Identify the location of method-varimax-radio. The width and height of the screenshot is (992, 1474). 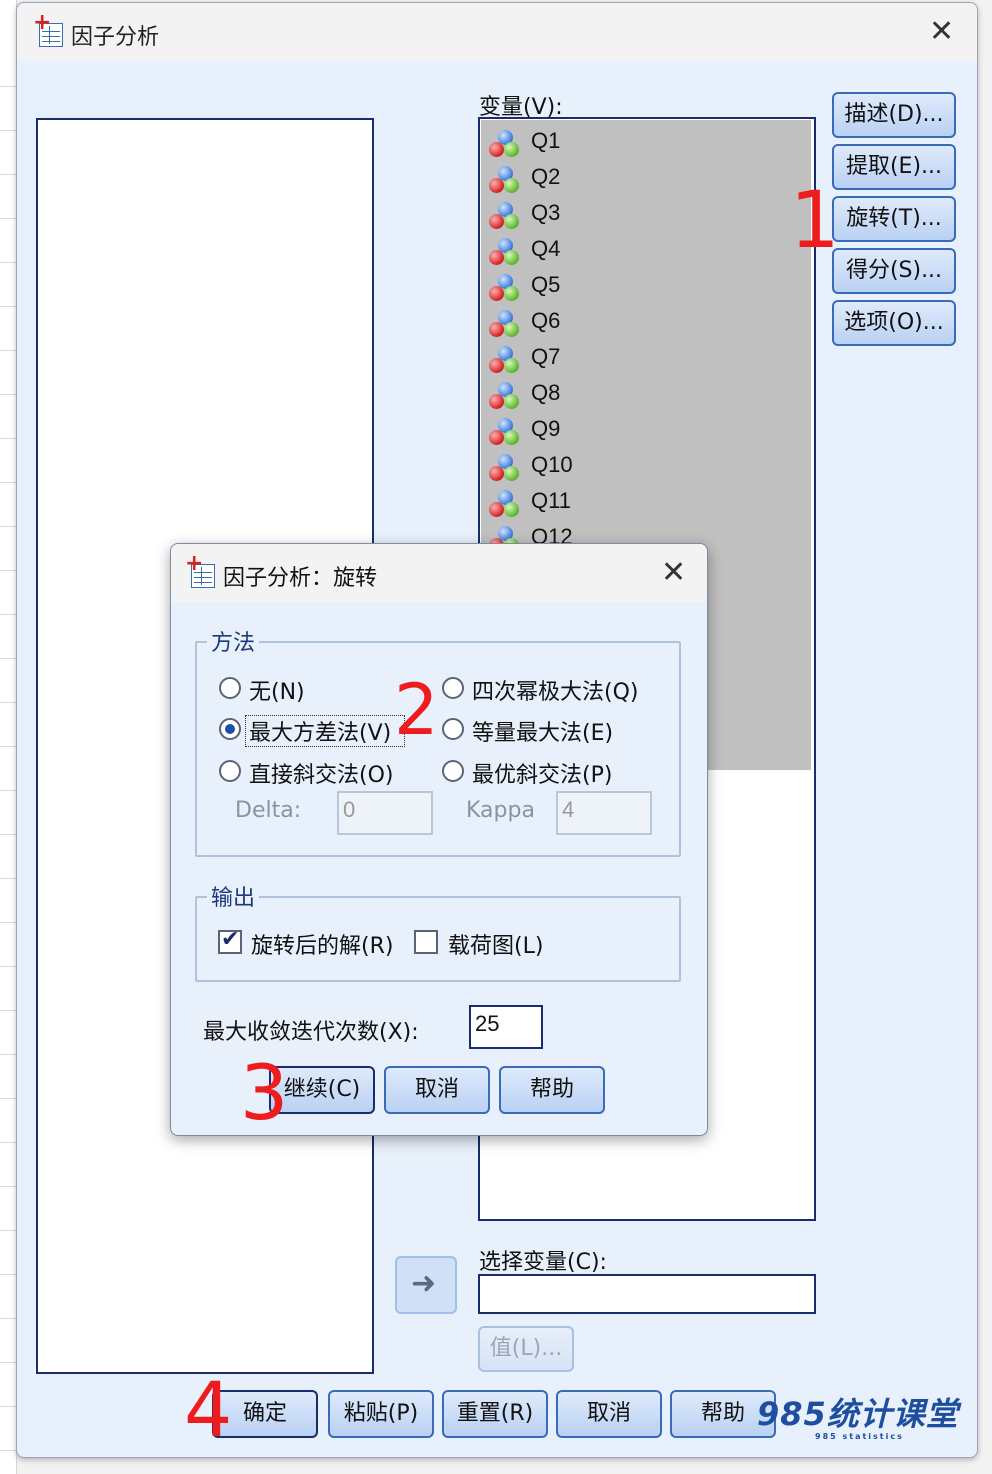
(230, 729).